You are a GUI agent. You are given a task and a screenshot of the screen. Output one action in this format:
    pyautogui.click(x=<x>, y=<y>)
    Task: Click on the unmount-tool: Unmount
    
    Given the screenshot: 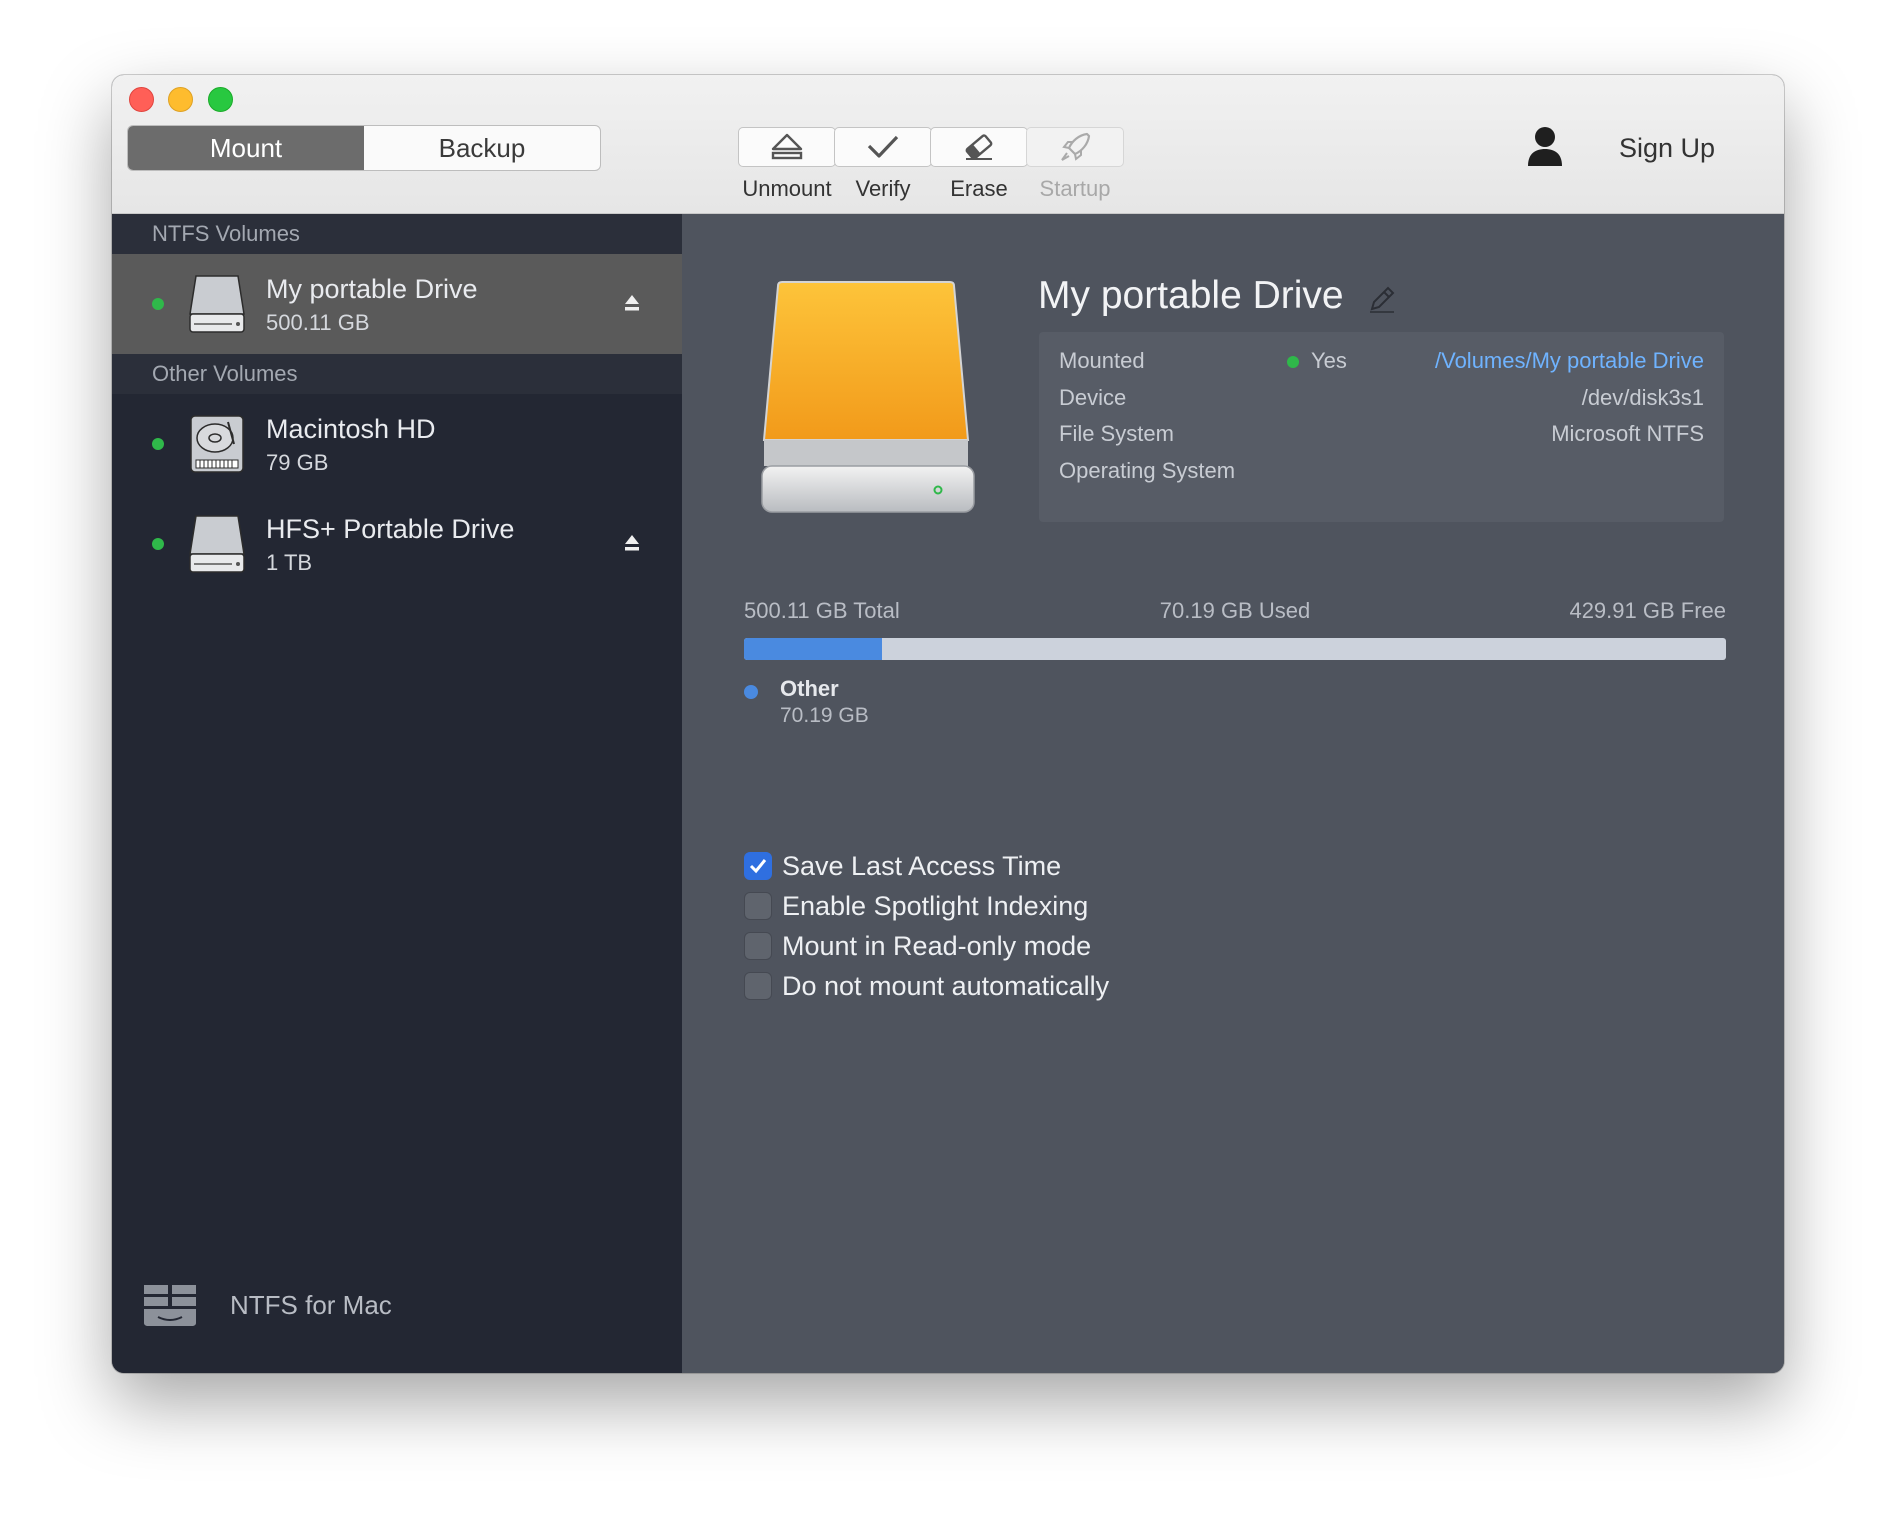 What is the action you would take?
    pyautogui.click(x=787, y=164)
    